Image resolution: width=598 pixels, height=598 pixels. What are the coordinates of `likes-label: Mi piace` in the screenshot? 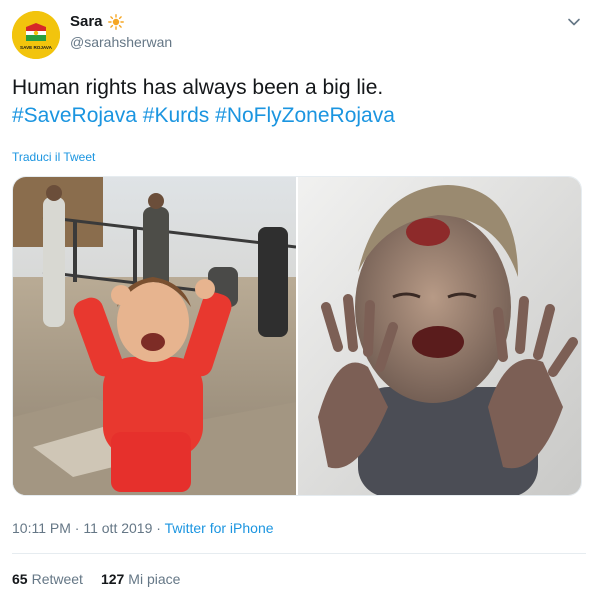 It's located at (154, 579).